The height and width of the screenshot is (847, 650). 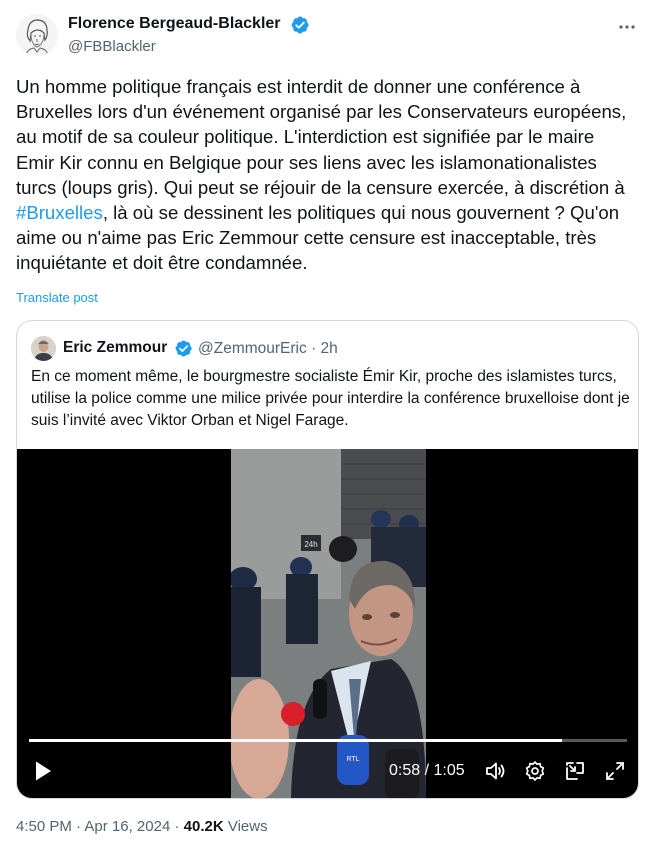 What do you see at coordinates (575, 771) in the screenshot?
I see `pip-icon` at bounding box center [575, 771].